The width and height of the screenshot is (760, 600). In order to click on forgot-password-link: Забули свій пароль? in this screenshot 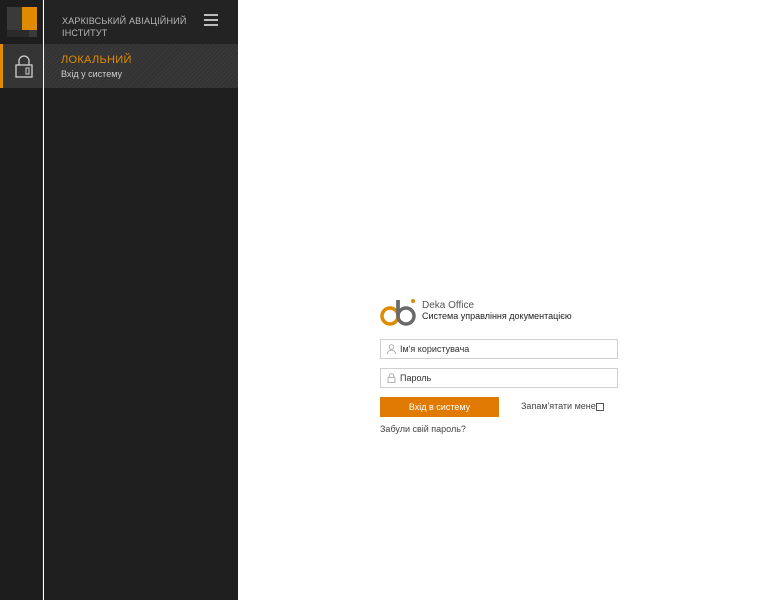, I will do `click(423, 429)`.